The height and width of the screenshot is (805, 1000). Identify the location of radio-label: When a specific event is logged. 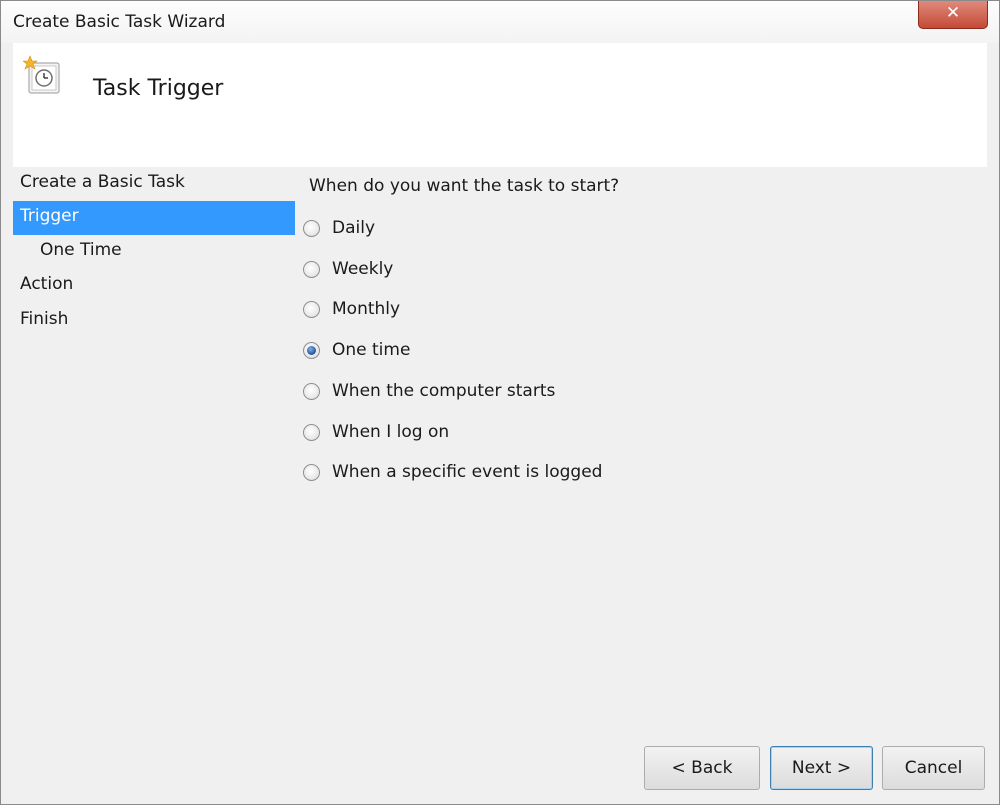
(467, 472).